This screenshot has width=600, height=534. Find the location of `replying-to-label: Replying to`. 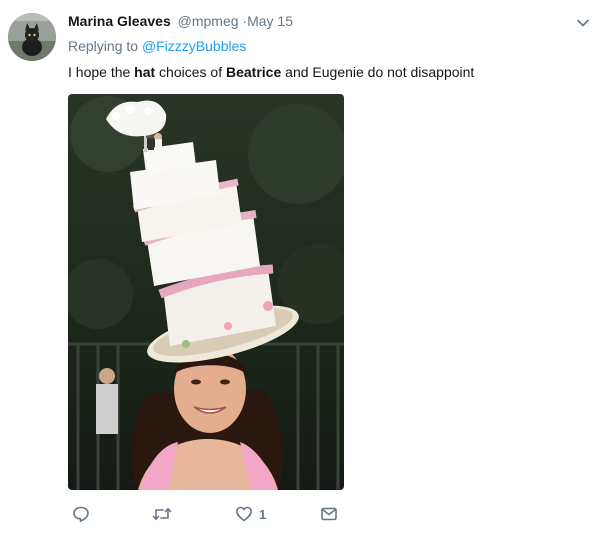

replying-to-label: Replying to is located at coordinates (103, 46).